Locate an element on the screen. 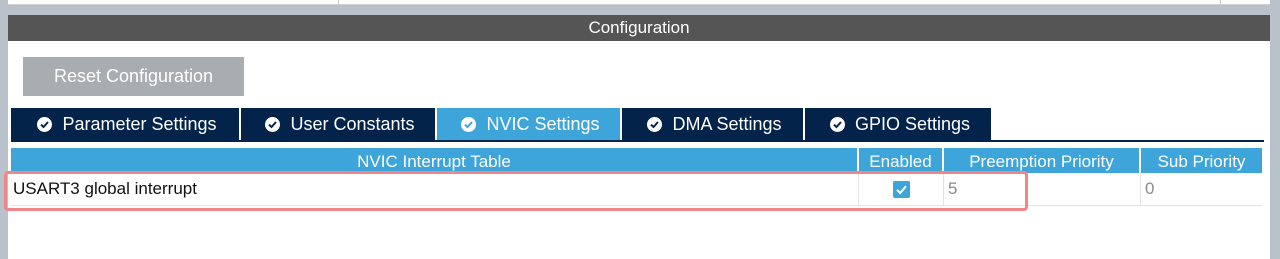 Image resolution: width=1280 pixels, height=259 pixels. reset-configuration-button: Reset Configuration is located at coordinates (133, 76).